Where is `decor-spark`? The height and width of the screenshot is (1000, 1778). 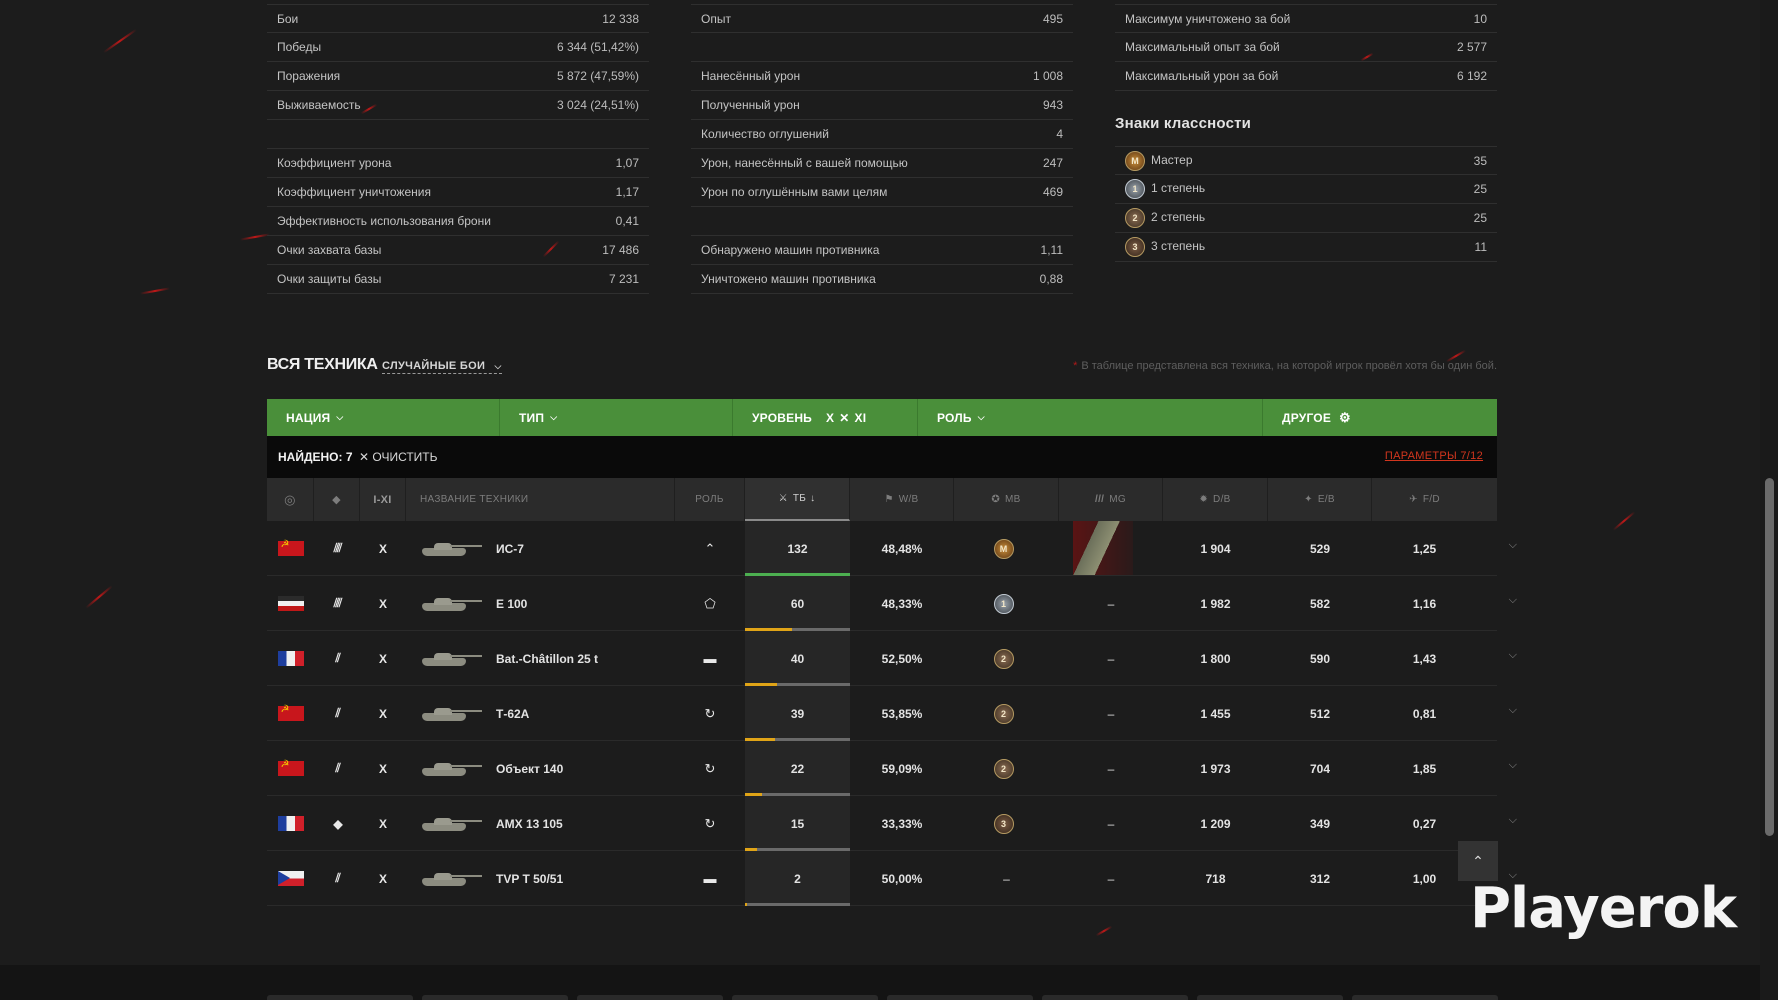
decor-spark is located at coordinates (99, 597).